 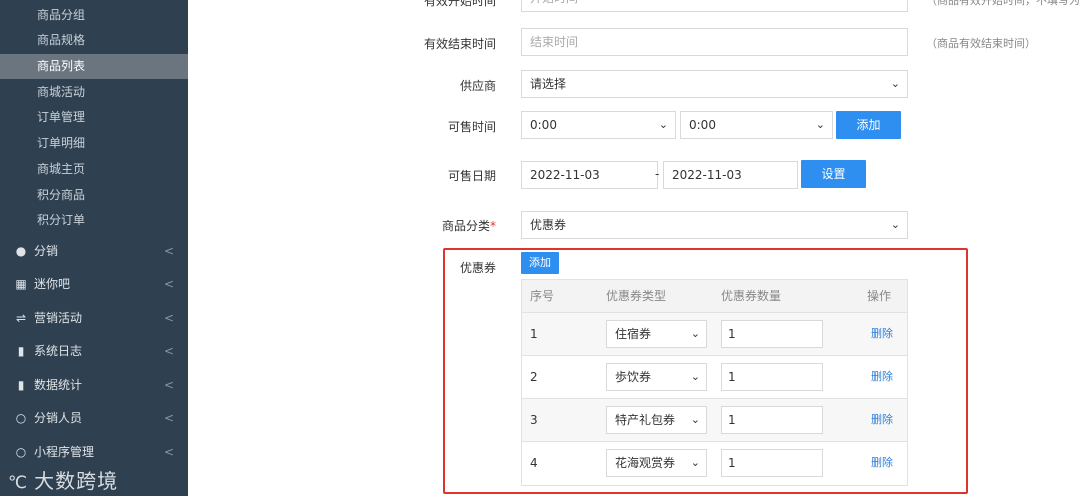 I want to click on sidebar-menu-label: 数据统计, so click(x=58, y=385).